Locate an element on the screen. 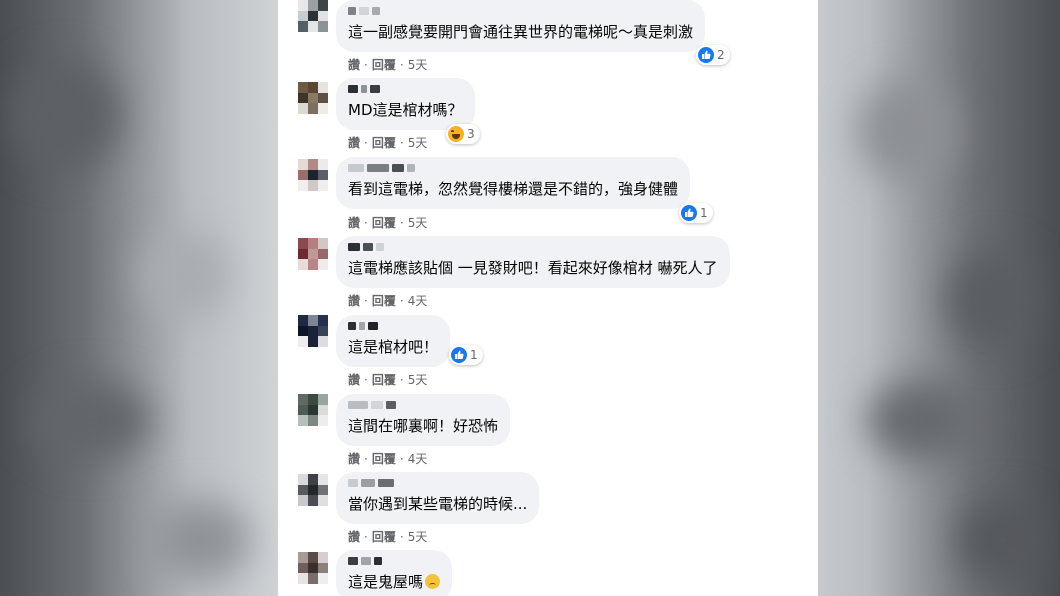  reaction-count: 2 is located at coordinates (721, 55).